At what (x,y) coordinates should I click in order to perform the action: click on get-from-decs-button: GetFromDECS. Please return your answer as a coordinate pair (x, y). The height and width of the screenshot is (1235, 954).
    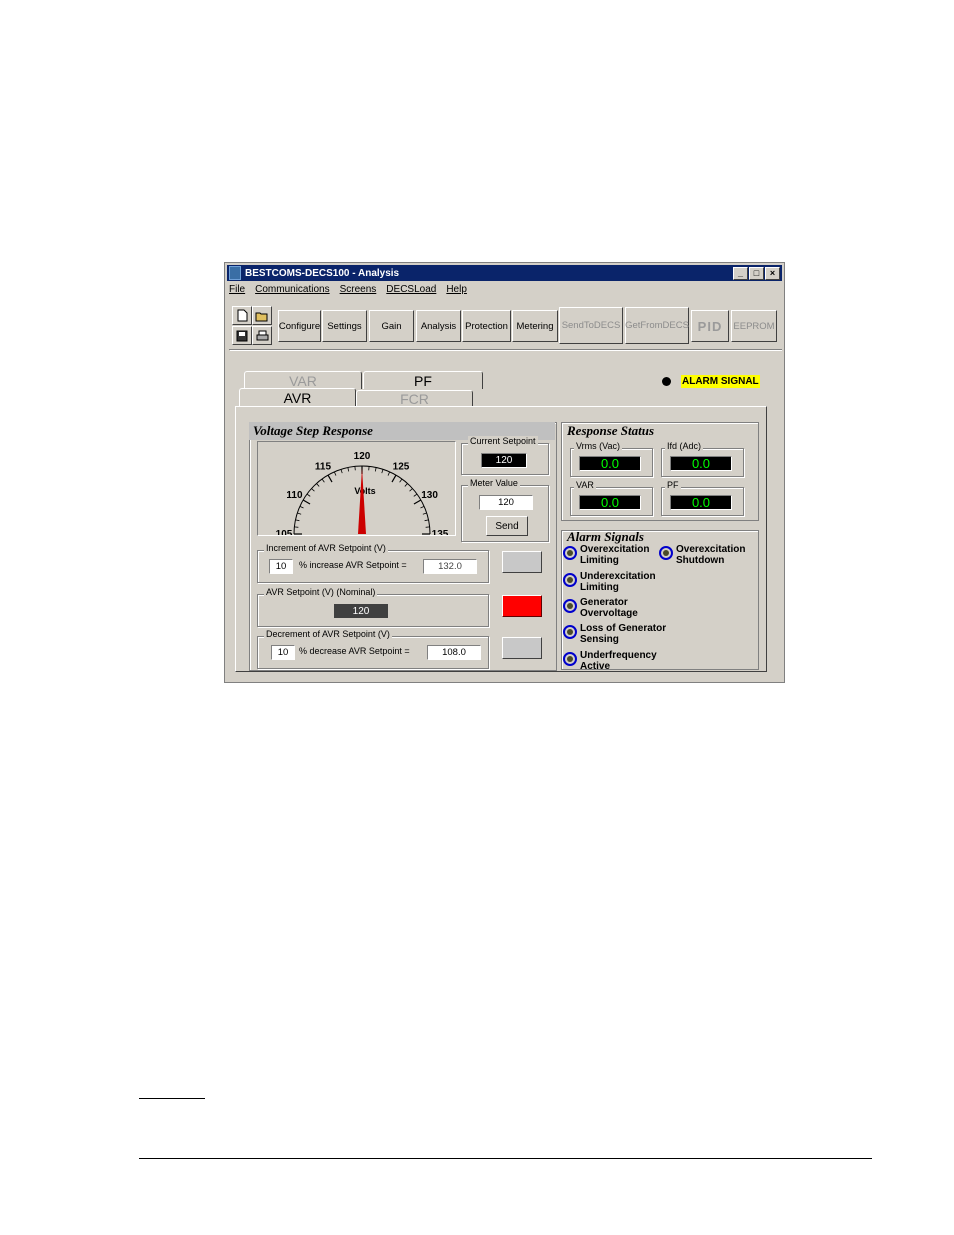
    Looking at the image, I should click on (657, 325).